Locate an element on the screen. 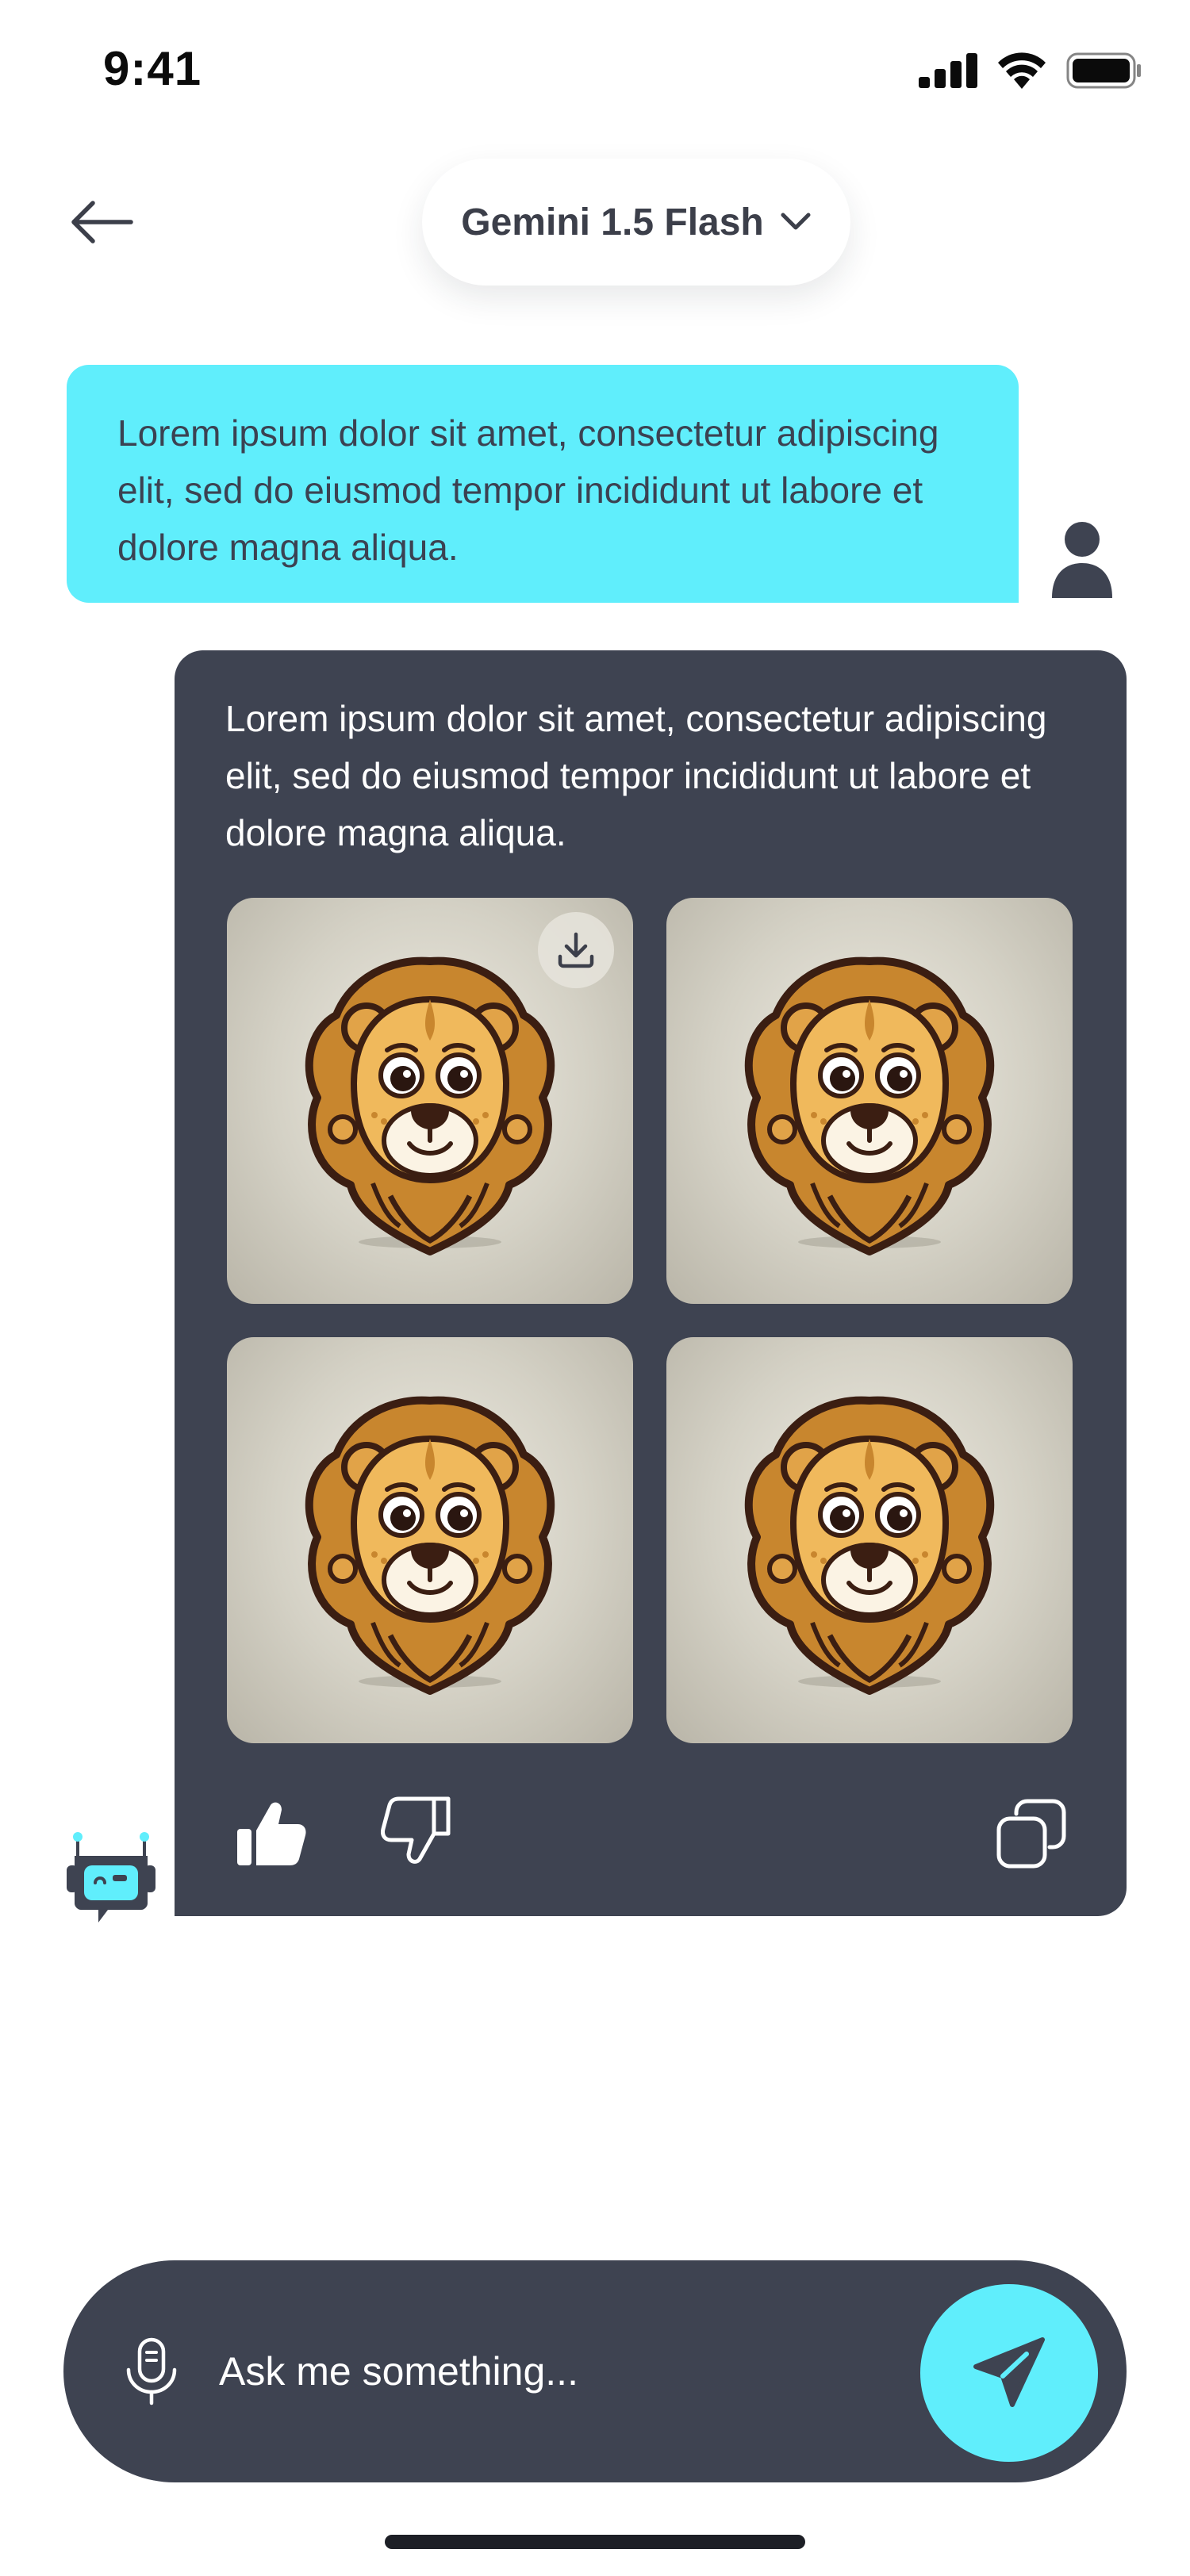 The image size is (1190, 2576). back-button is located at coordinates (102, 222).